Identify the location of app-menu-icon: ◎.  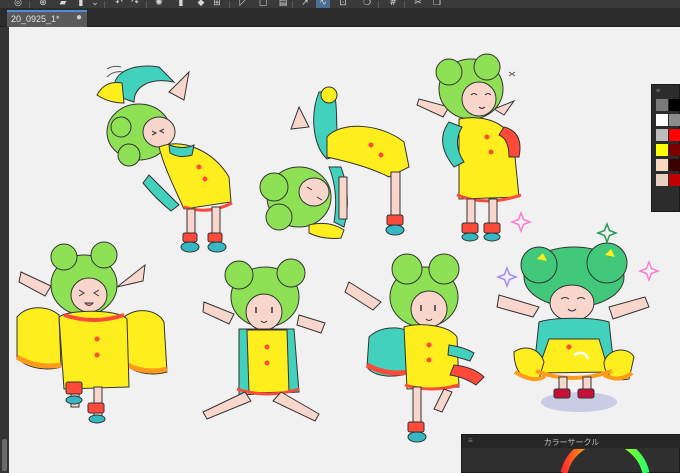
(18, 4).